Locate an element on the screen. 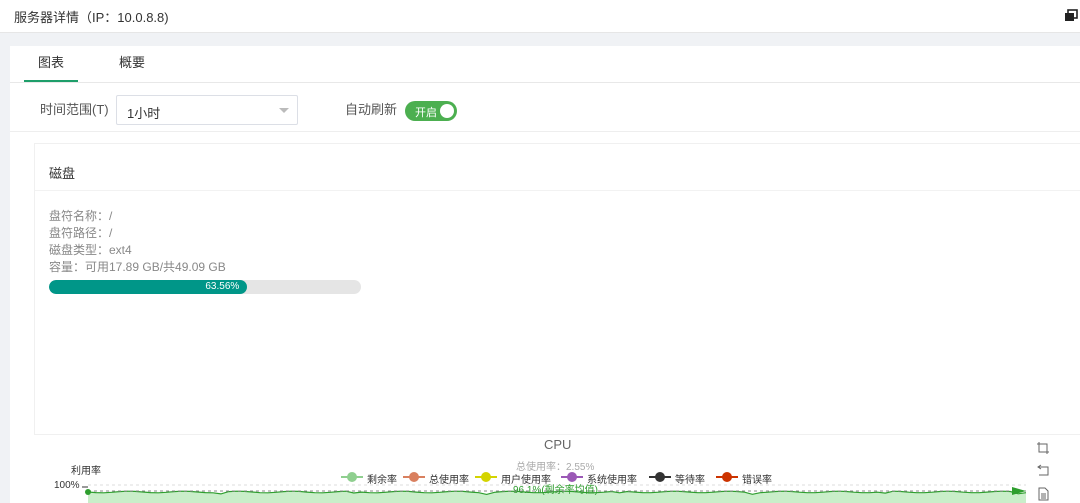 The width and height of the screenshot is (1080, 503). disk-capacity: 容量：可用17.89 GB/共49.09 GB is located at coordinates (137, 267).